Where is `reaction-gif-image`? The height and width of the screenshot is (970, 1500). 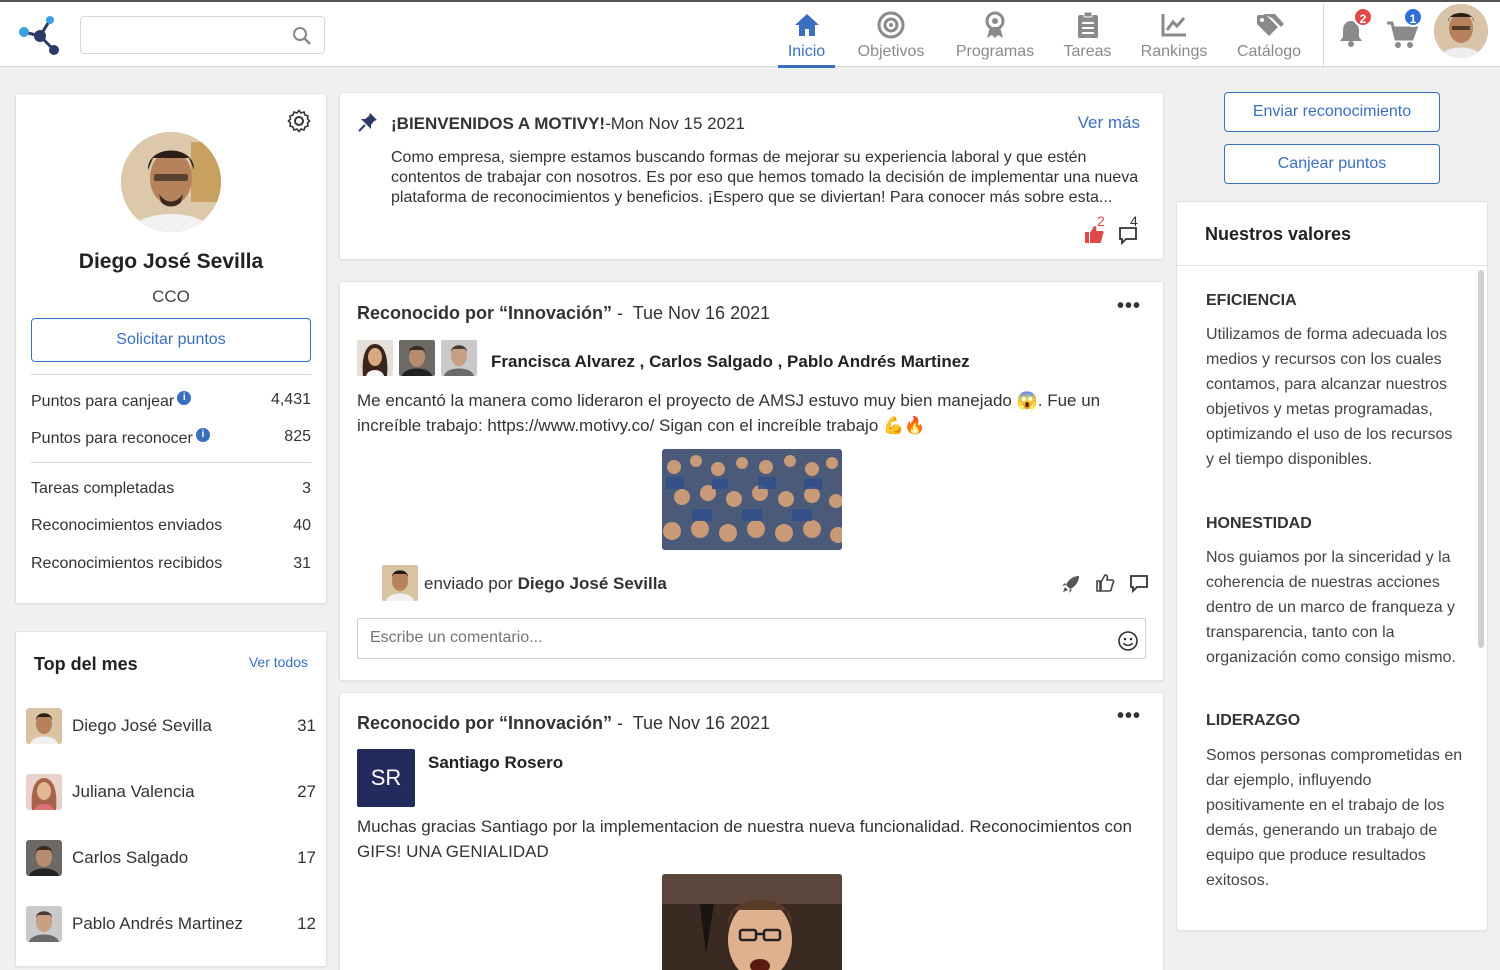
reaction-gif-image is located at coordinates (752, 922).